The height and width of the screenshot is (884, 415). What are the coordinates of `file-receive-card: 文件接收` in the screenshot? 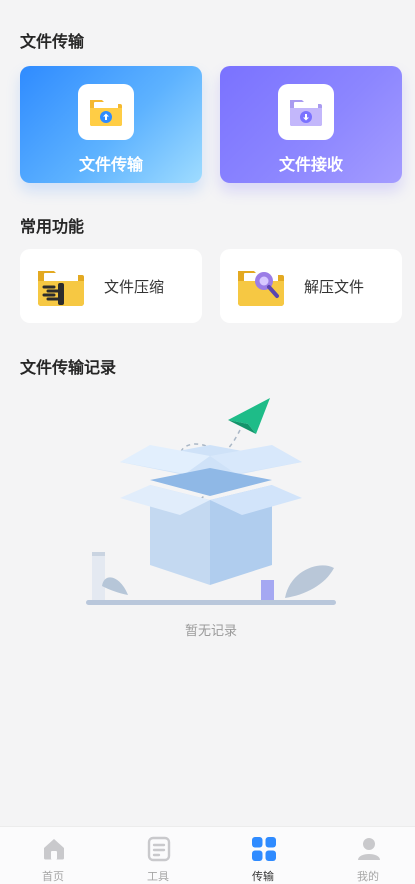 It's located at (311, 124).